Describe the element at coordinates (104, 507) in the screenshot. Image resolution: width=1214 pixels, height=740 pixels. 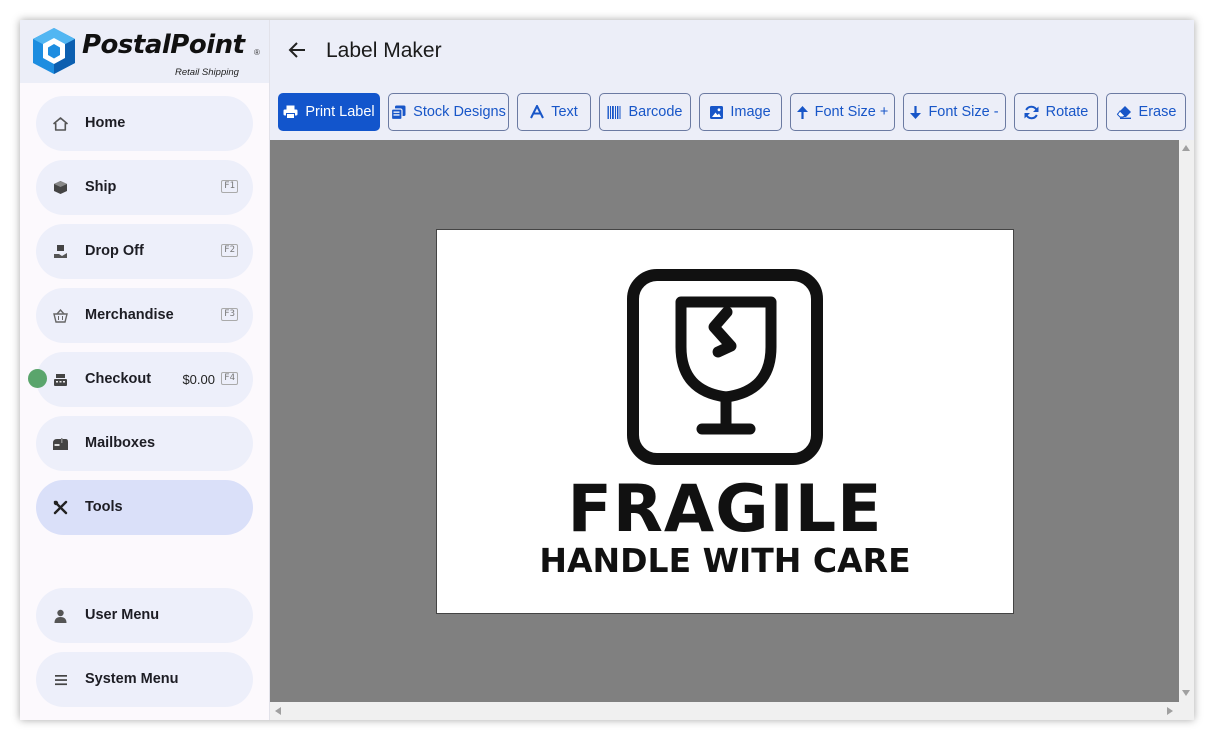
I see `sidebar-item-label: Tools` at that location.